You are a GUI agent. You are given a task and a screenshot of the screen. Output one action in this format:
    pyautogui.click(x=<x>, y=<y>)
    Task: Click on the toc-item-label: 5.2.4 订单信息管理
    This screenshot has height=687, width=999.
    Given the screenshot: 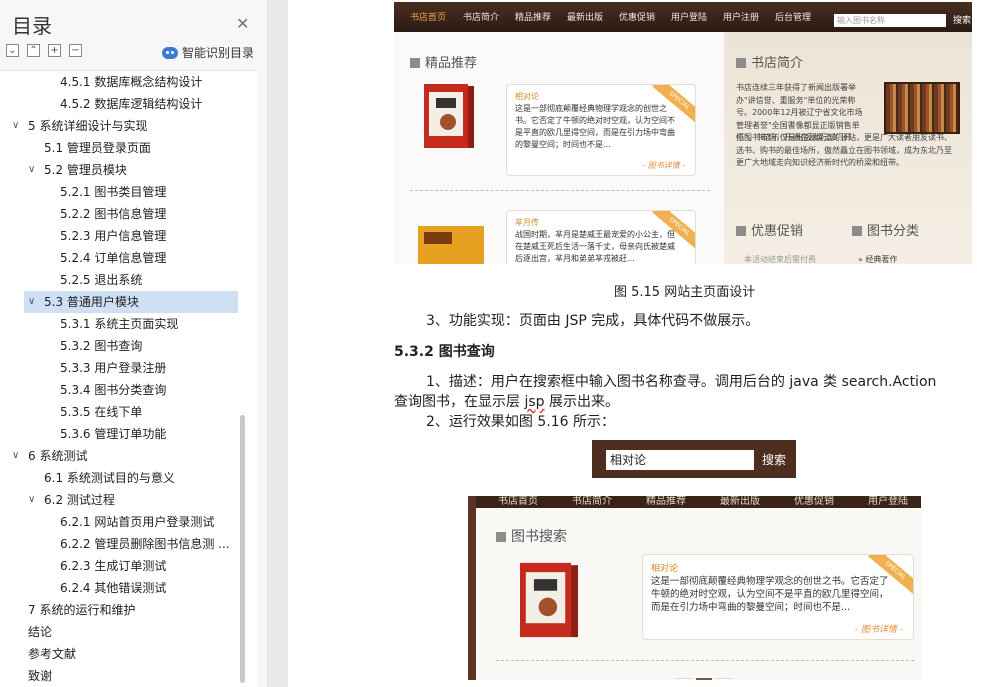 What is the action you would take?
    pyautogui.click(x=113, y=258)
    